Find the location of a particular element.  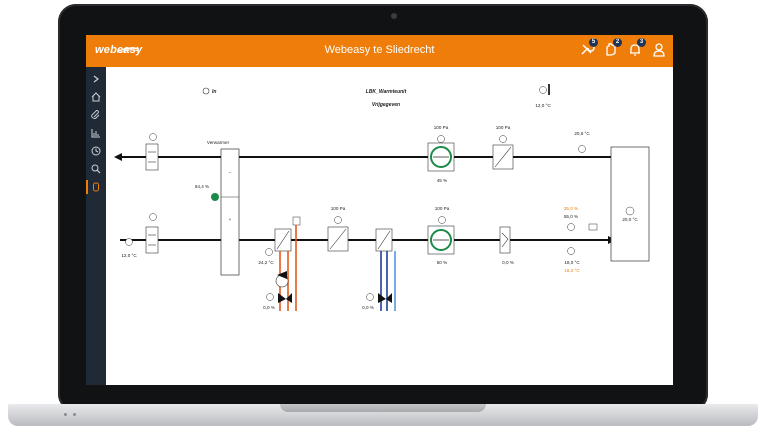

heat-exchanger is located at coordinates (230, 212).